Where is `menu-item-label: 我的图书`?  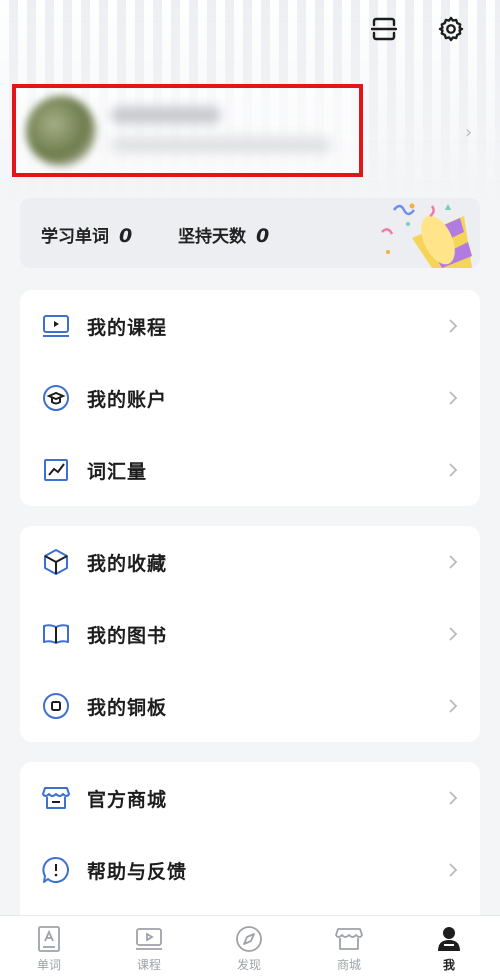 menu-item-label: 我的图书 is located at coordinates (127, 635).